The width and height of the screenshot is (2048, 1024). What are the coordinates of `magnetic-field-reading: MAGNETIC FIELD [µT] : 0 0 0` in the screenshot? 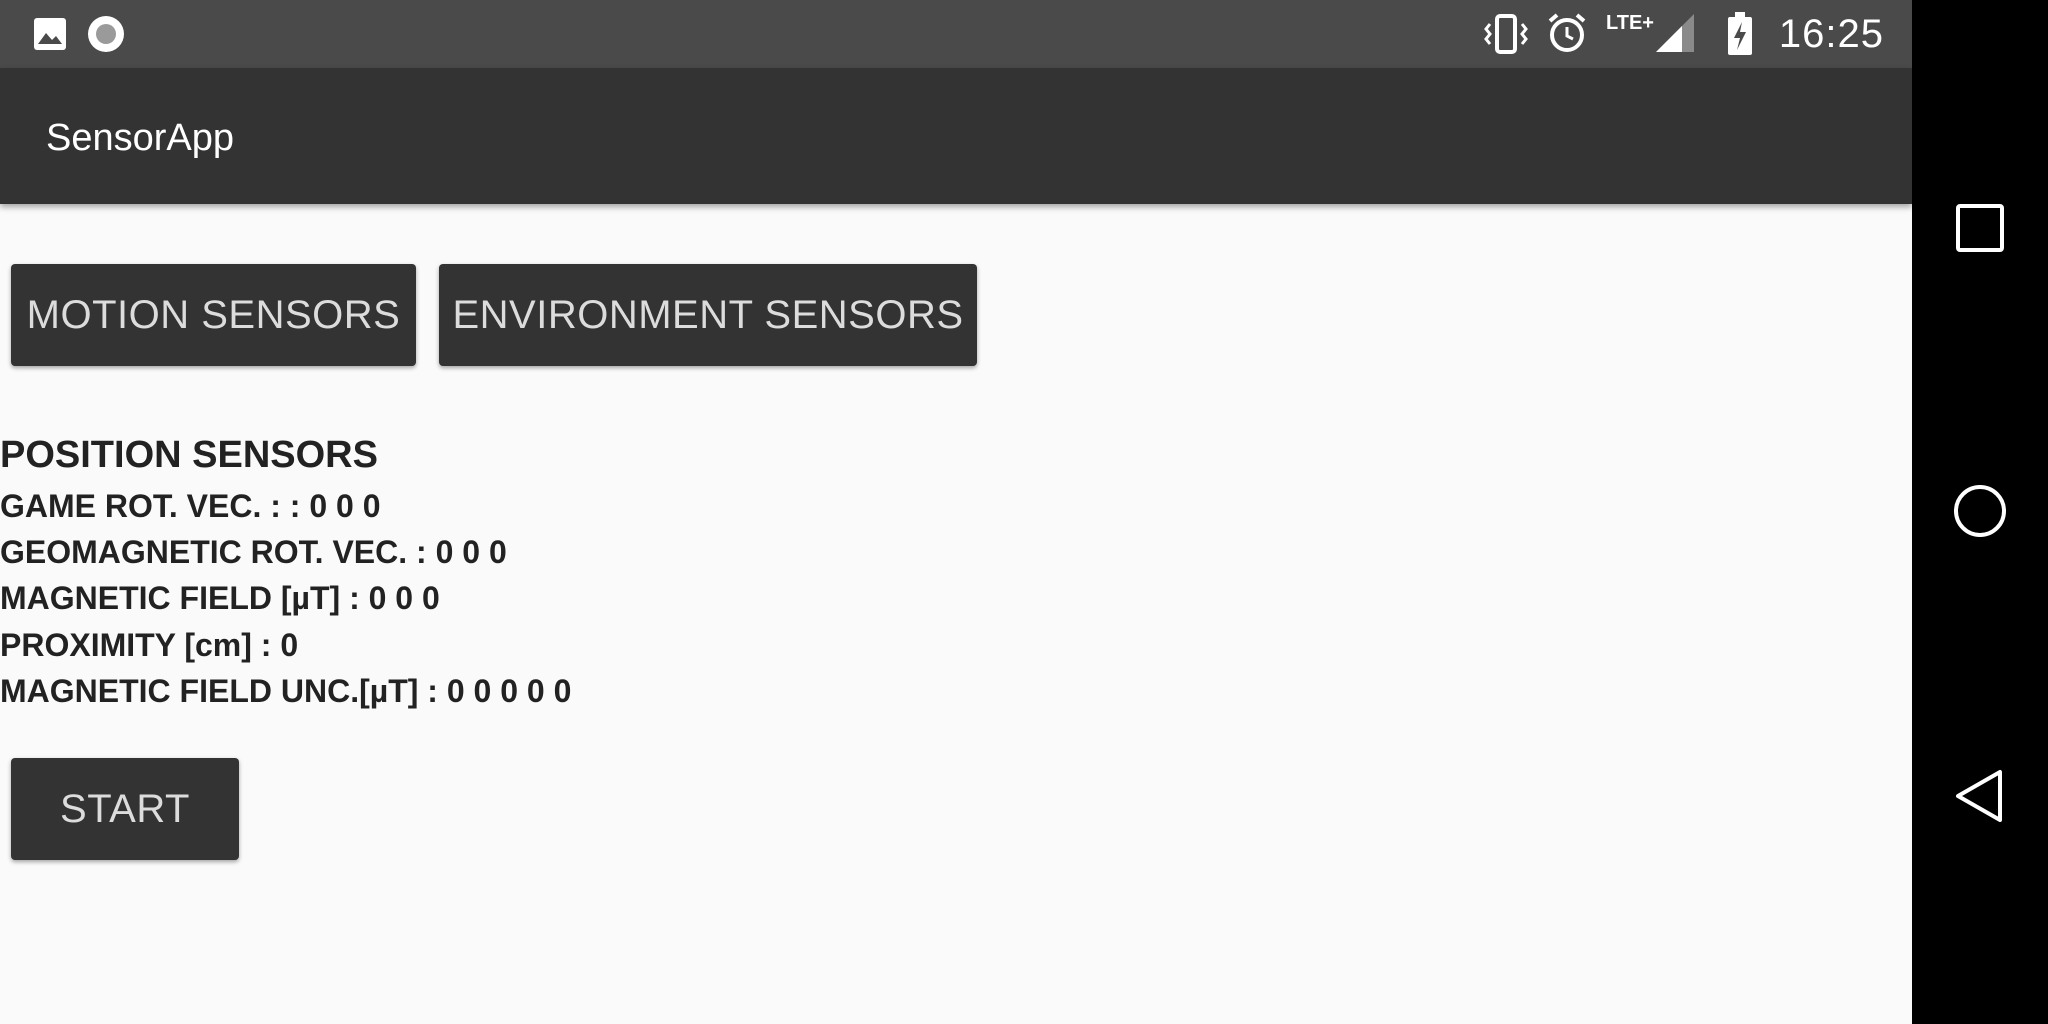 It's located at (220, 598).